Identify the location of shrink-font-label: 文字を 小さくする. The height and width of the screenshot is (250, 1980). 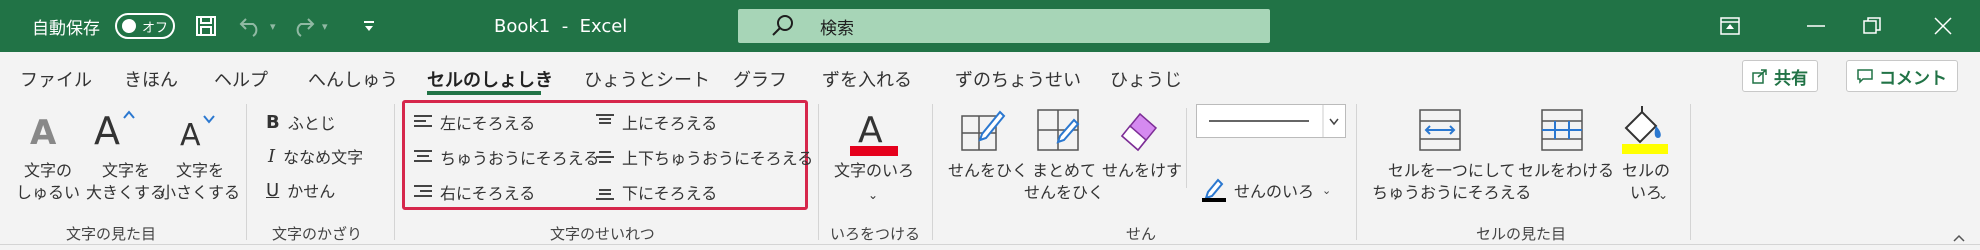
(200, 181).